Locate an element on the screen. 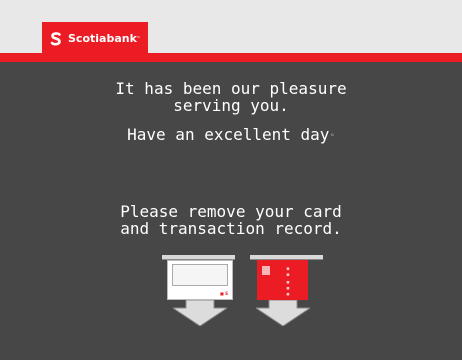 Image resolution: width=462 pixels, height=360 pixels. greeting-message: Have an excellent day° is located at coordinates (231, 136).